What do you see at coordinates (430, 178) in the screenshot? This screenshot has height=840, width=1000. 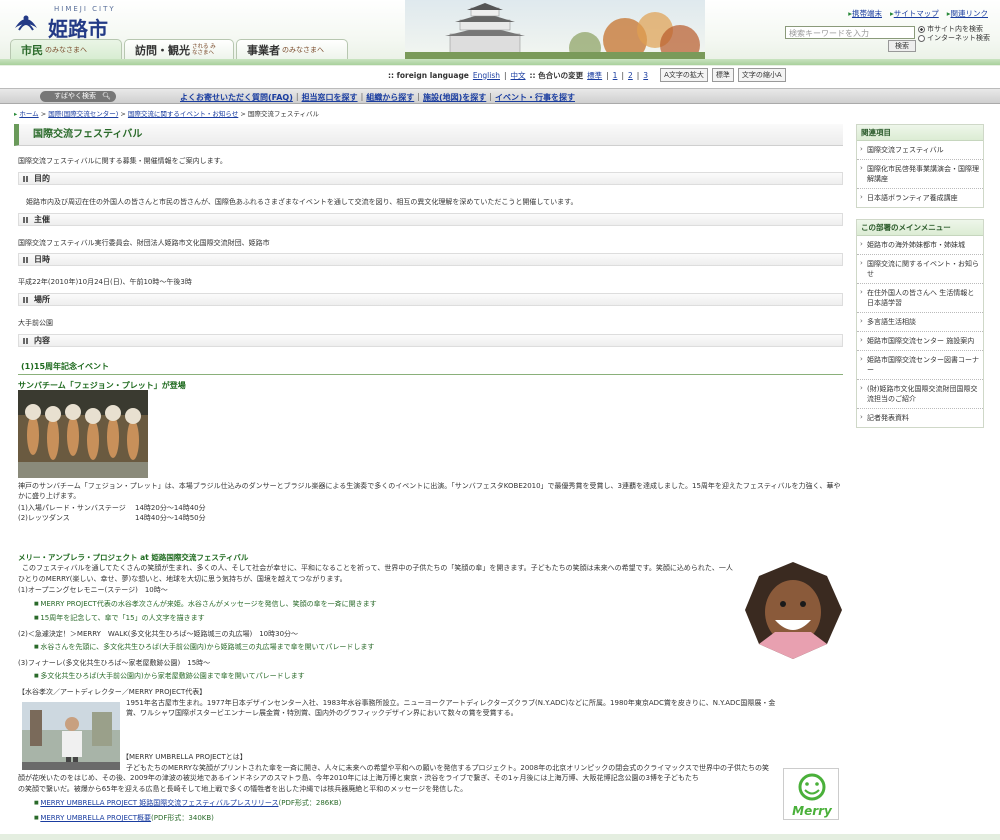 I see `section-purpose-heading: 目的` at bounding box center [430, 178].